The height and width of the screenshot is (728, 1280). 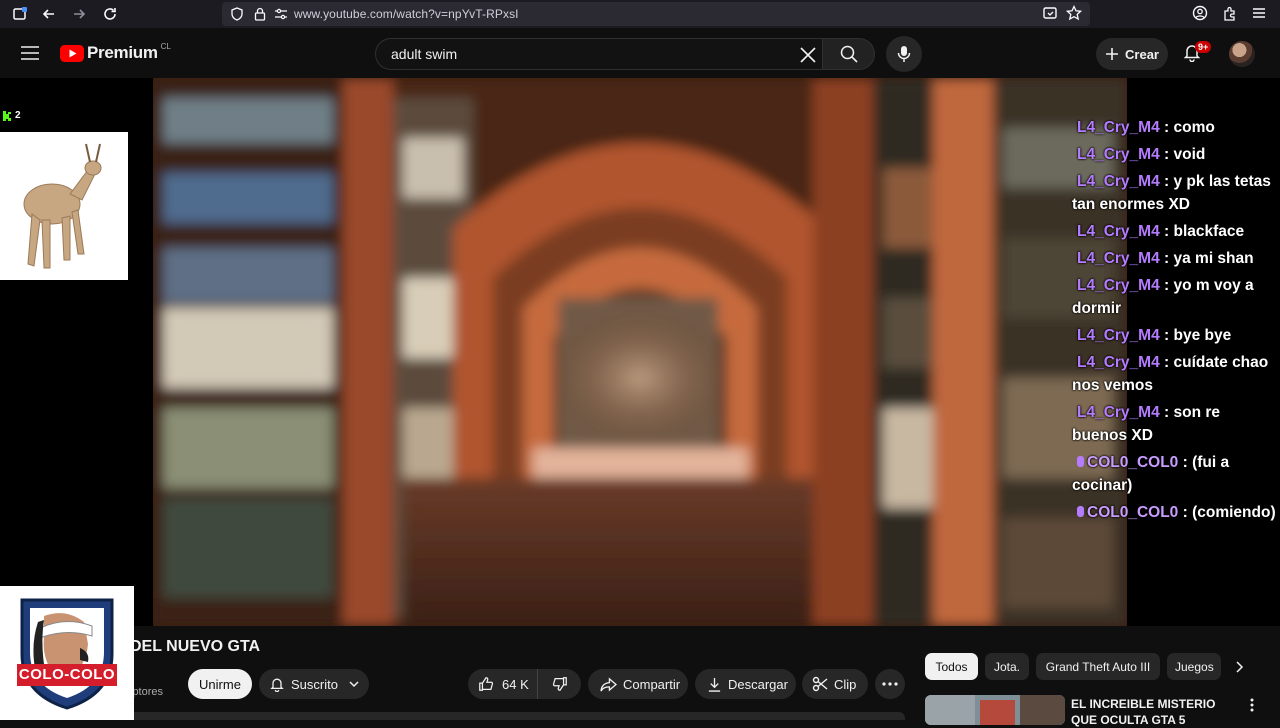 What do you see at coordinates (18, 115) in the screenshot?
I see `kick-count: 2` at bounding box center [18, 115].